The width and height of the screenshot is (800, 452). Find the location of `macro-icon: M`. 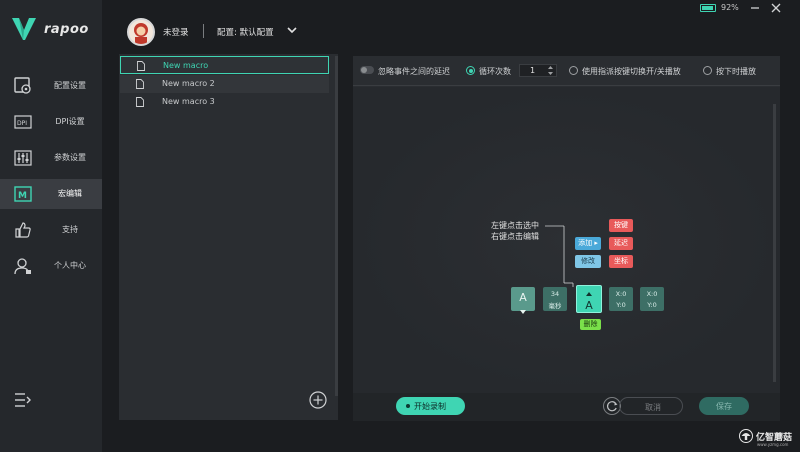

macro-icon: M is located at coordinates (23, 194).